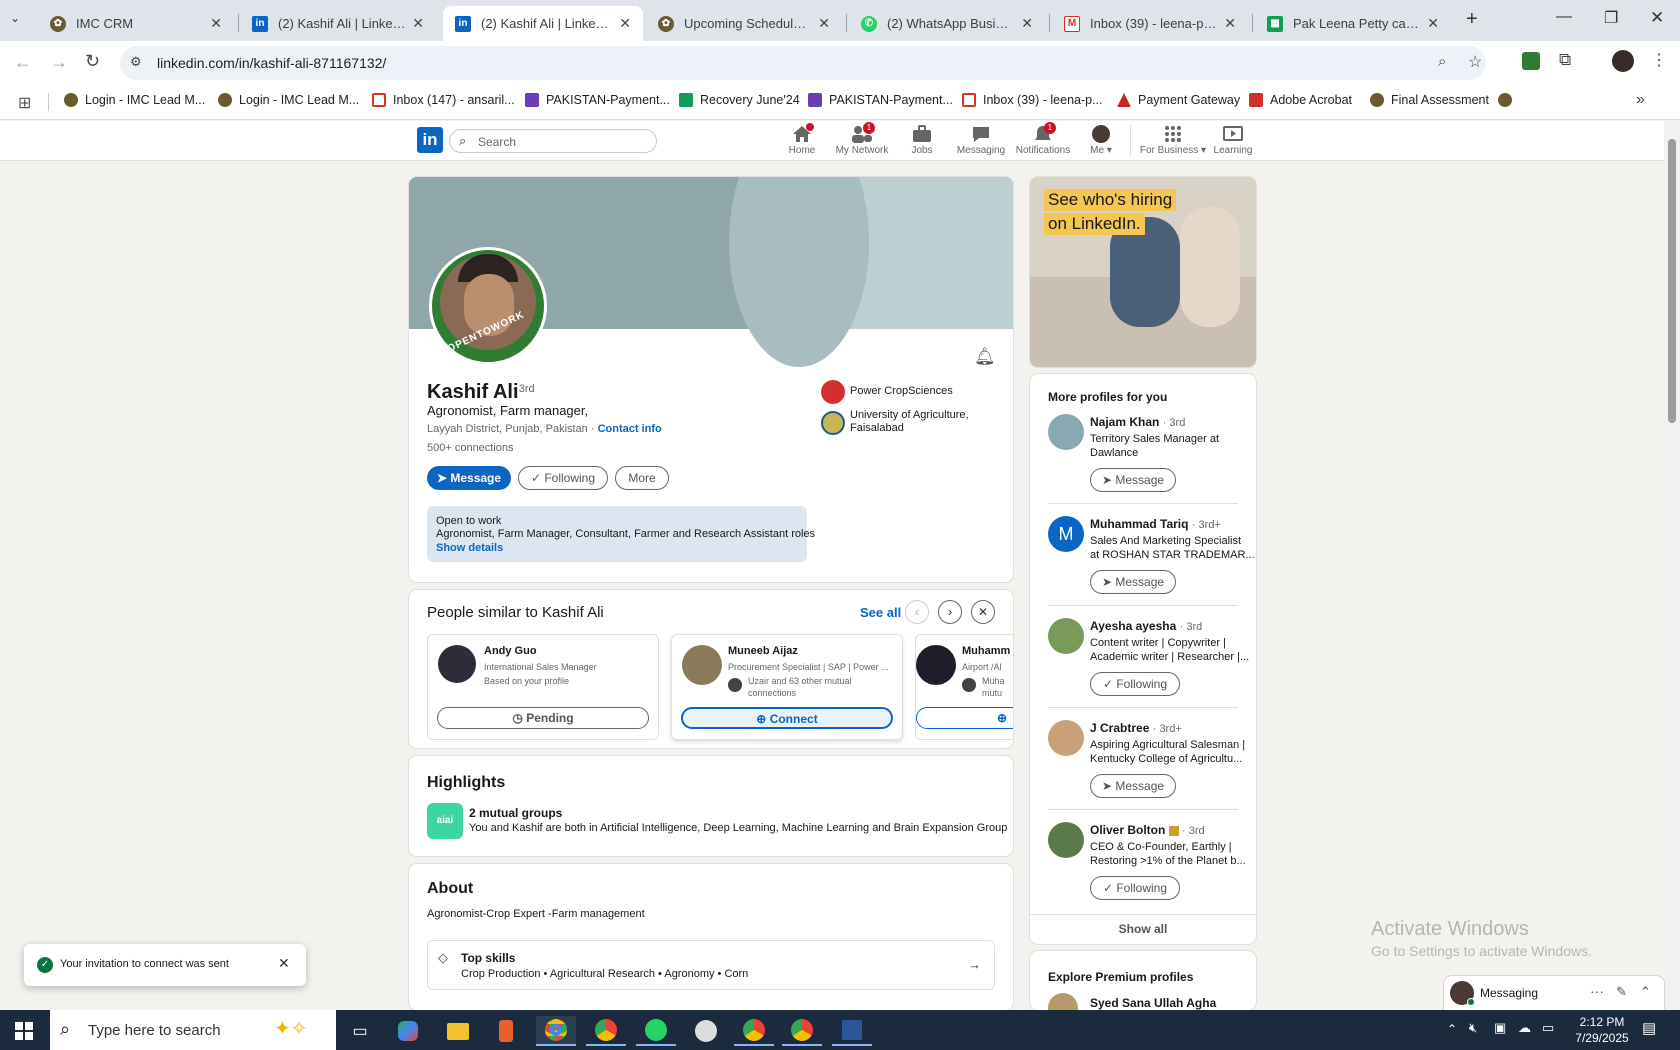  What do you see at coordinates (1611, 18) in the screenshot?
I see `restore-window-icon: ❐` at bounding box center [1611, 18].